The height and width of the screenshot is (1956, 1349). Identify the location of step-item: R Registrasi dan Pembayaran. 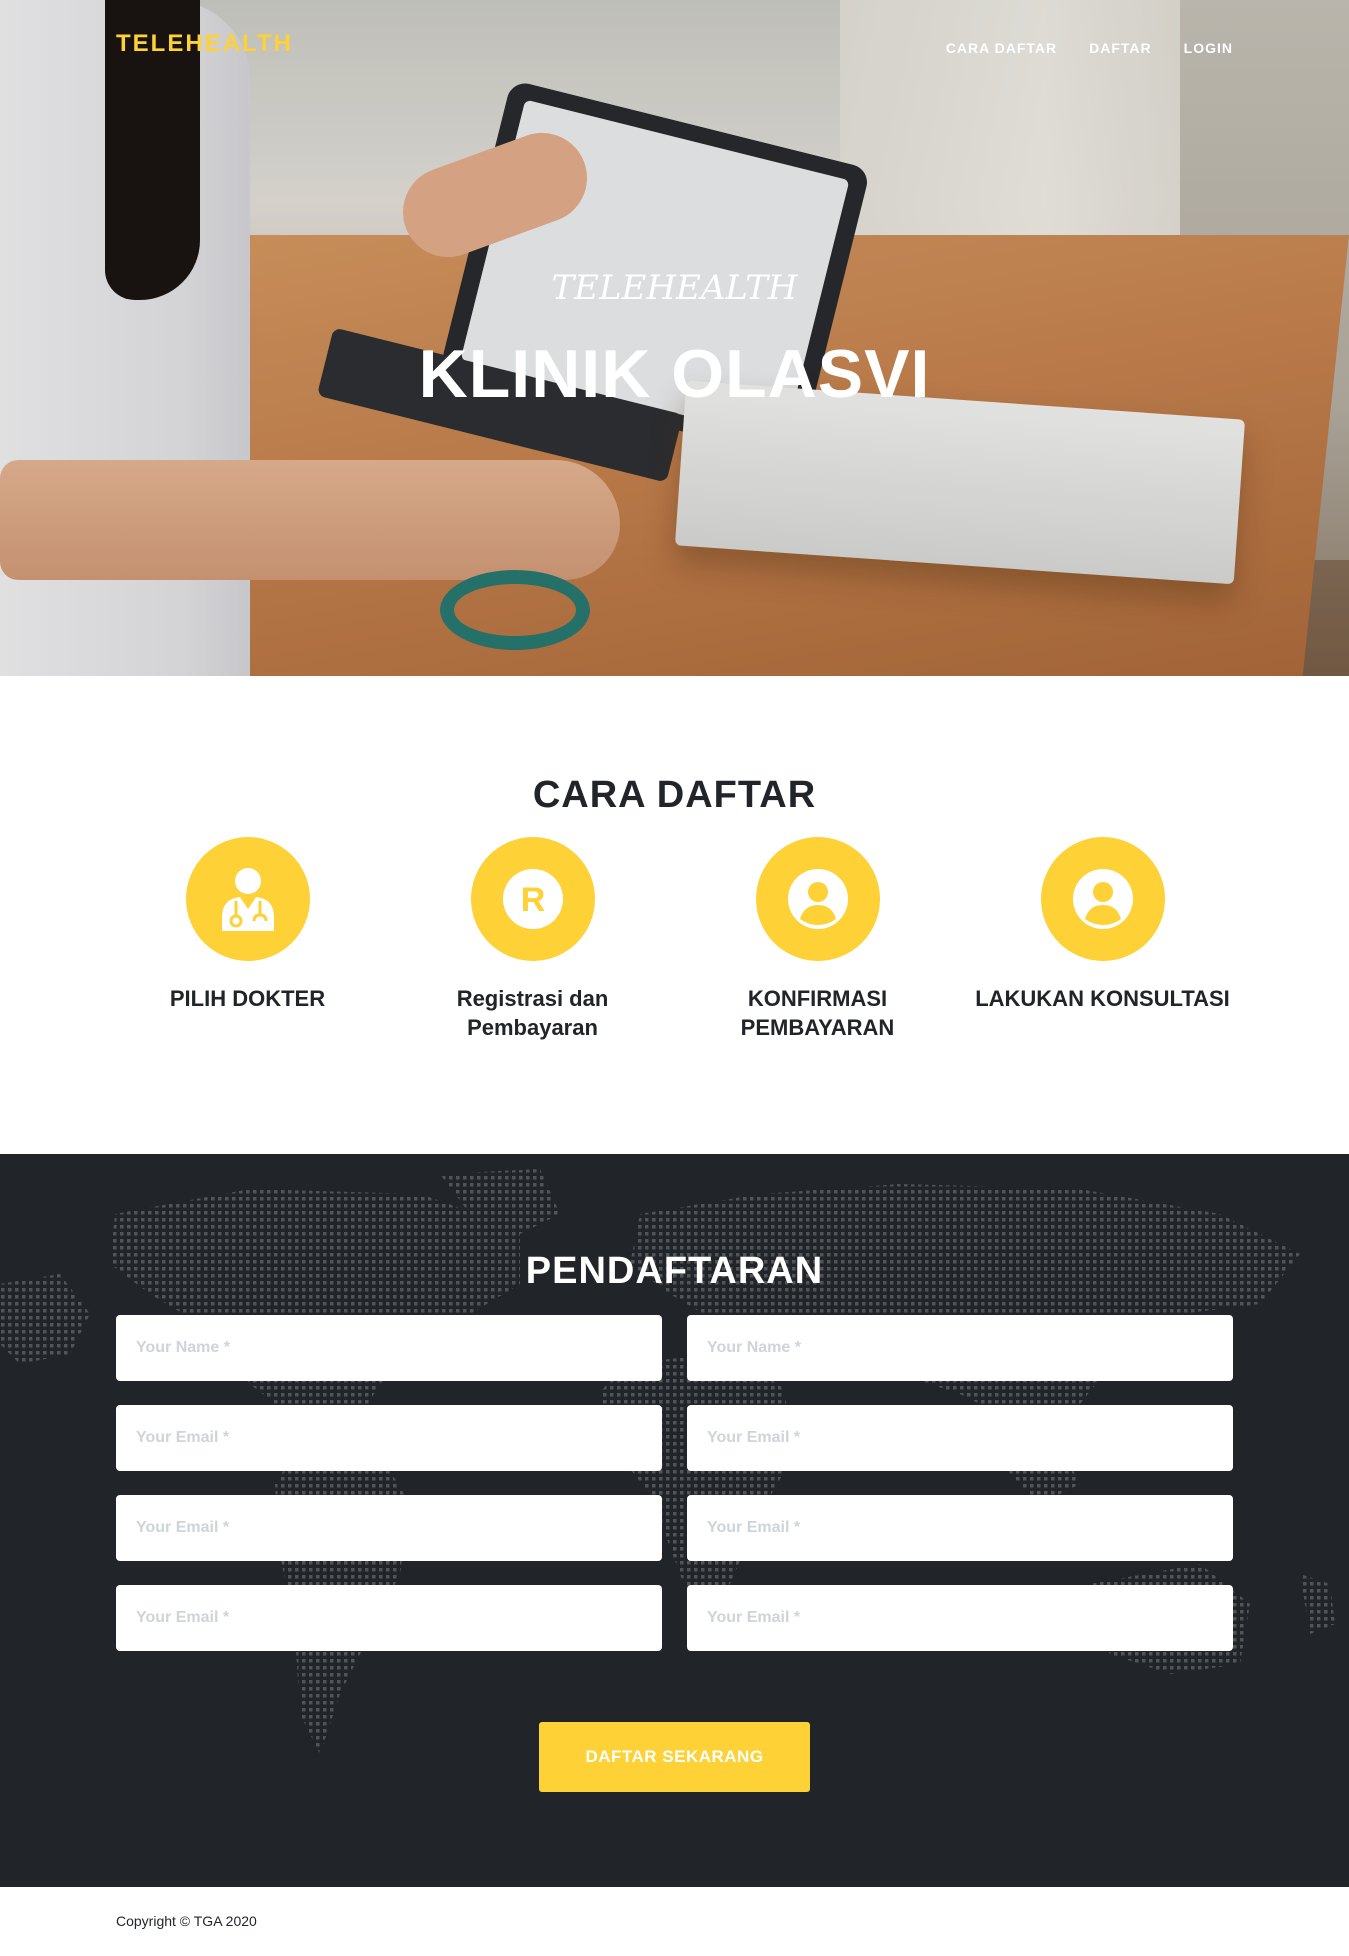
(532, 939).